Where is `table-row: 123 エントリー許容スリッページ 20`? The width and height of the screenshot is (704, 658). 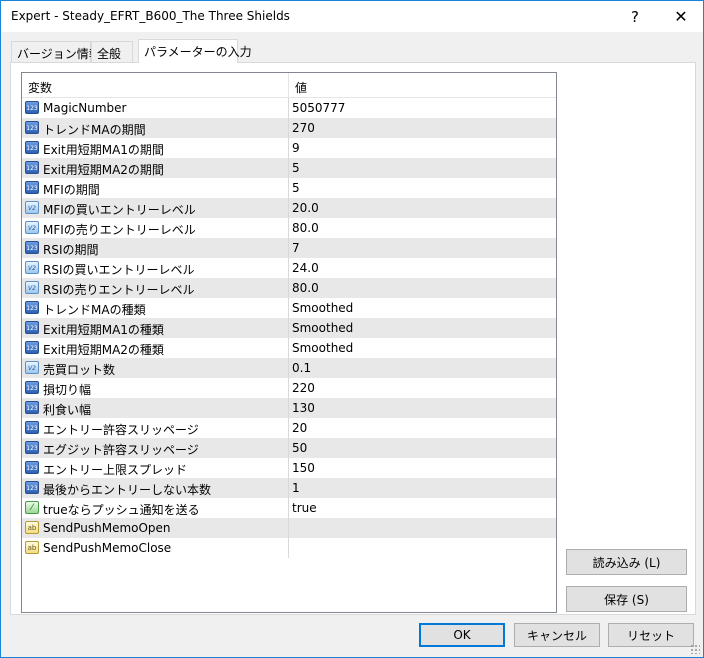 table-row: 123 エントリー許容スリッページ 20 is located at coordinates (289, 428).